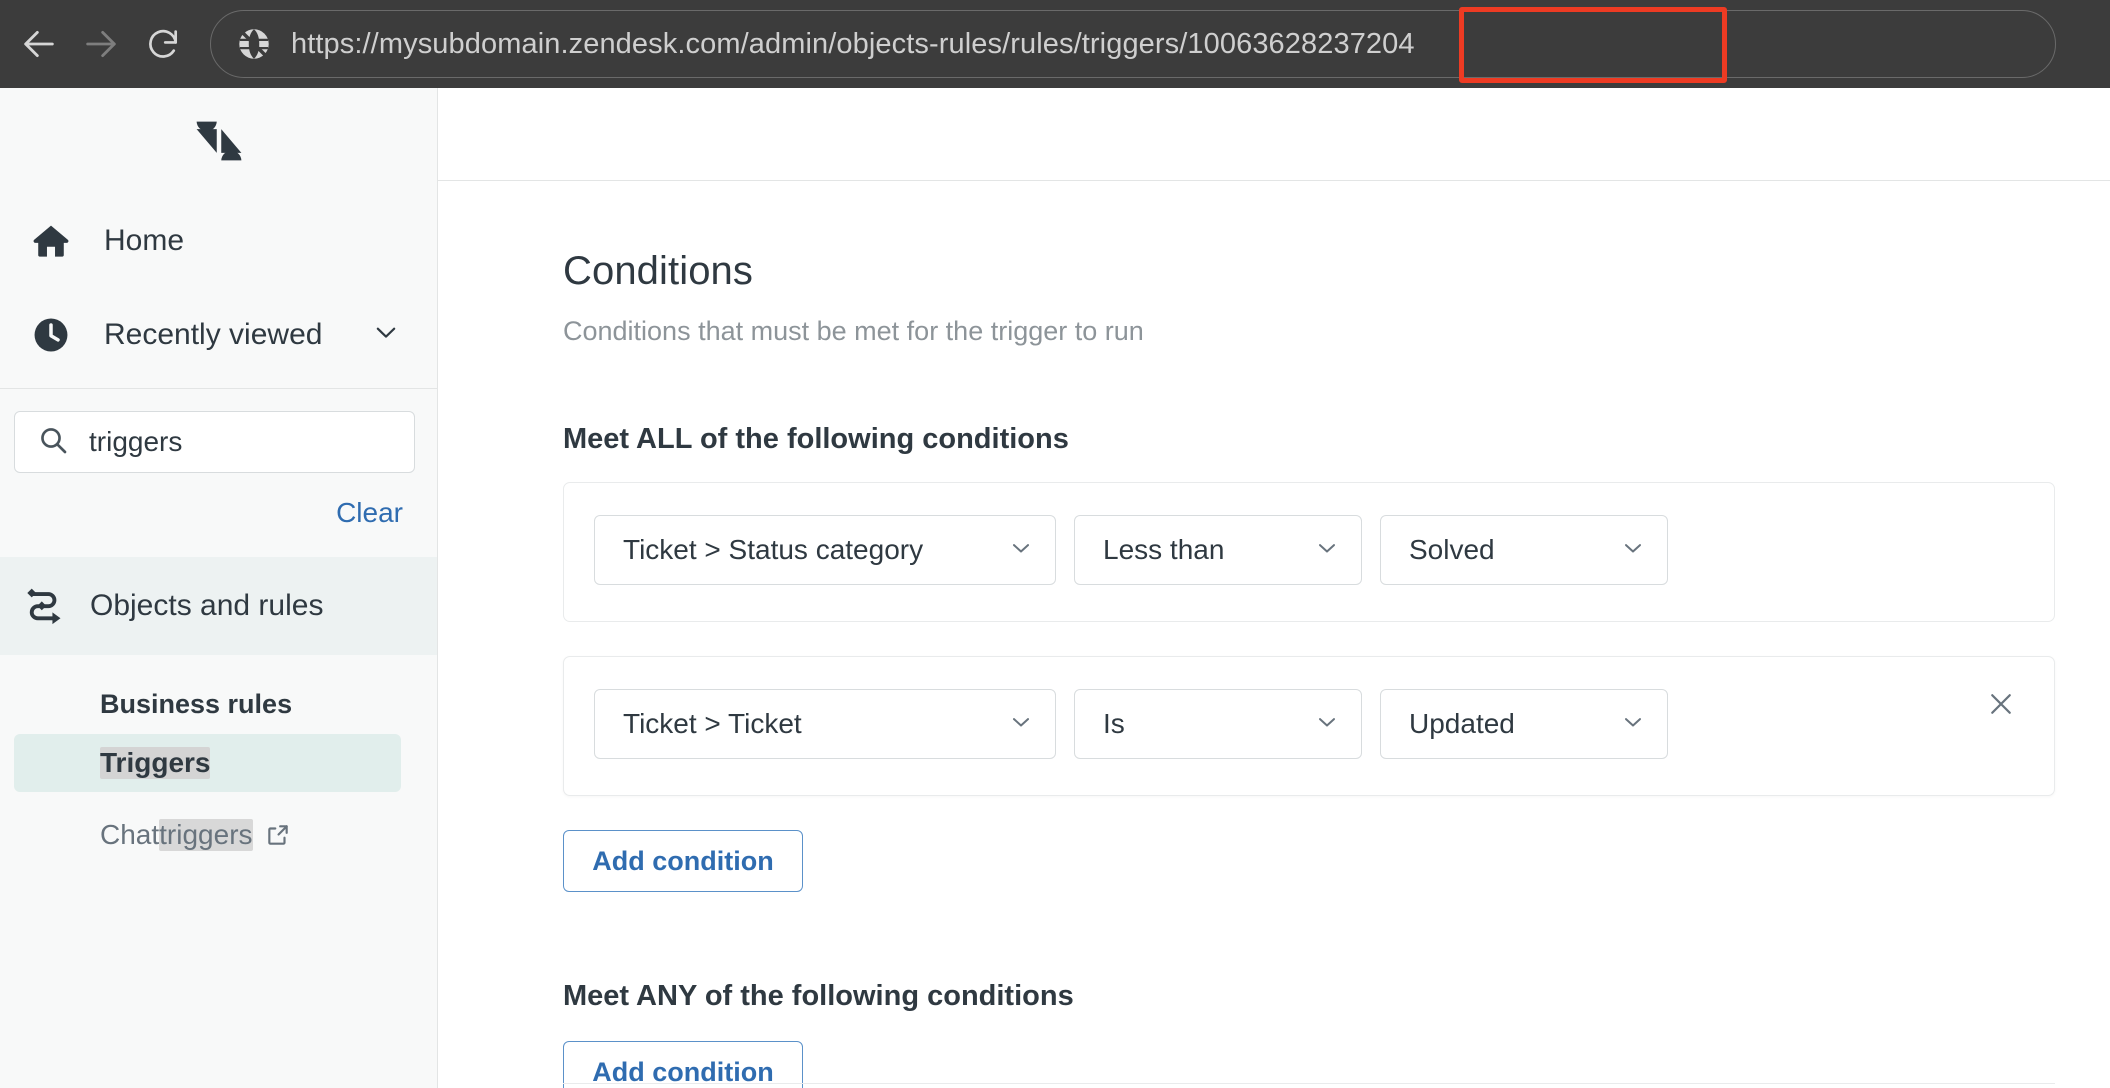 The width and height of the screenshot is (2110, 1088). Describe the element at coordinates (1164, 549) in the screenshot. I see `condition-operator-value: Less than` at that location.